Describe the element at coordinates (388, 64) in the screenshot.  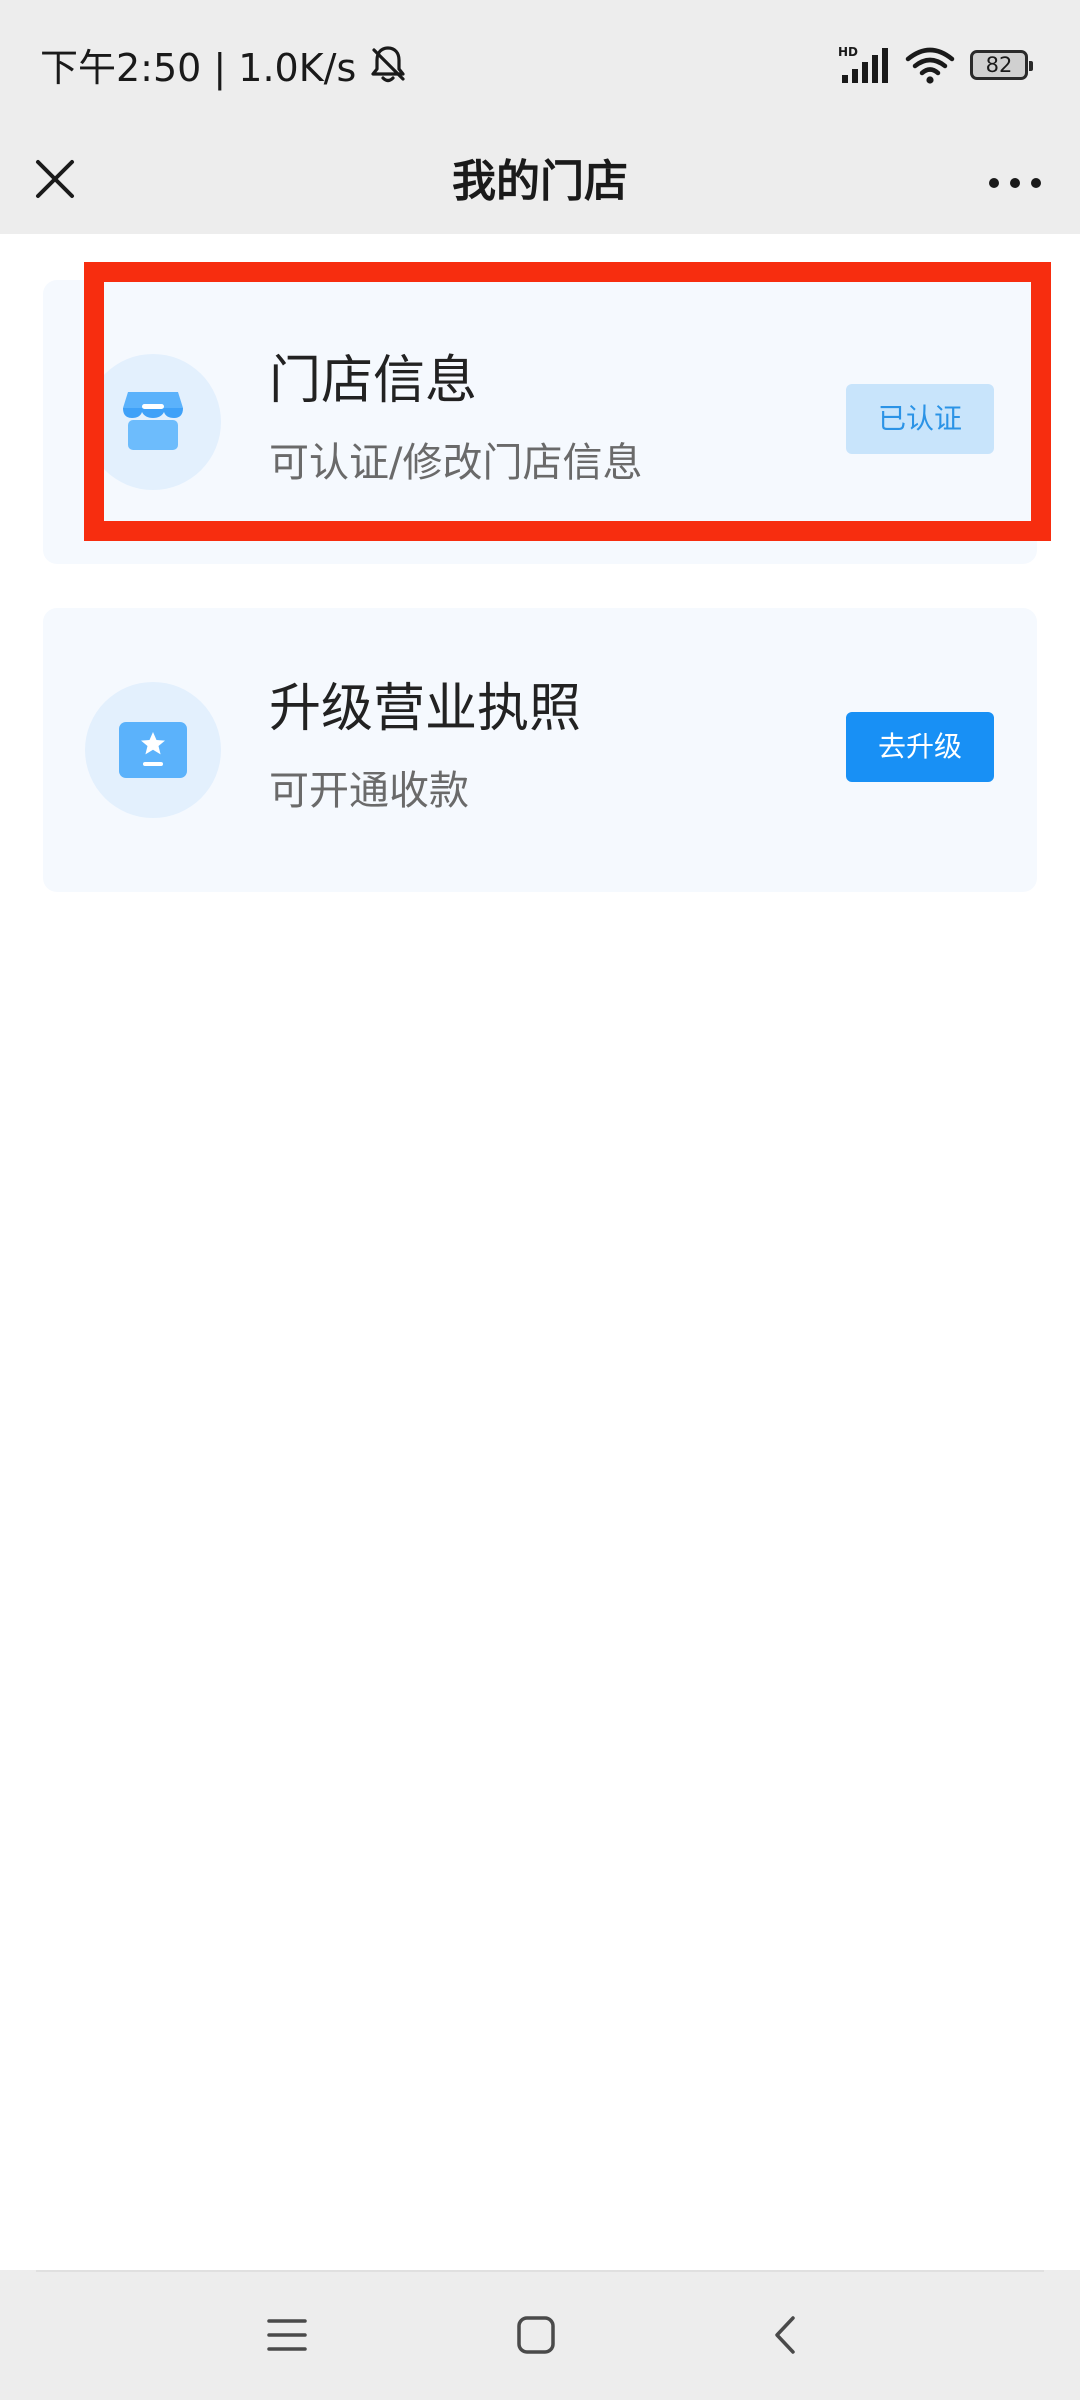
I see `mute-bell-icon` at that location.